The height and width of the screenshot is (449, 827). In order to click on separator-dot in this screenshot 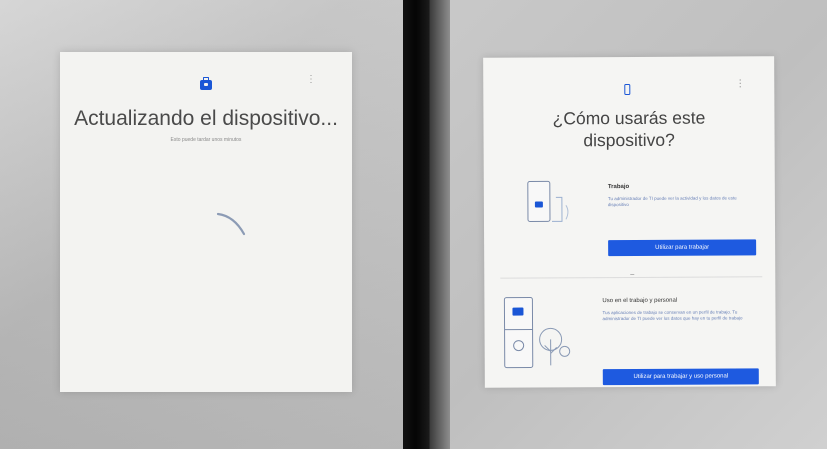, I will do `click(632, 274)`.